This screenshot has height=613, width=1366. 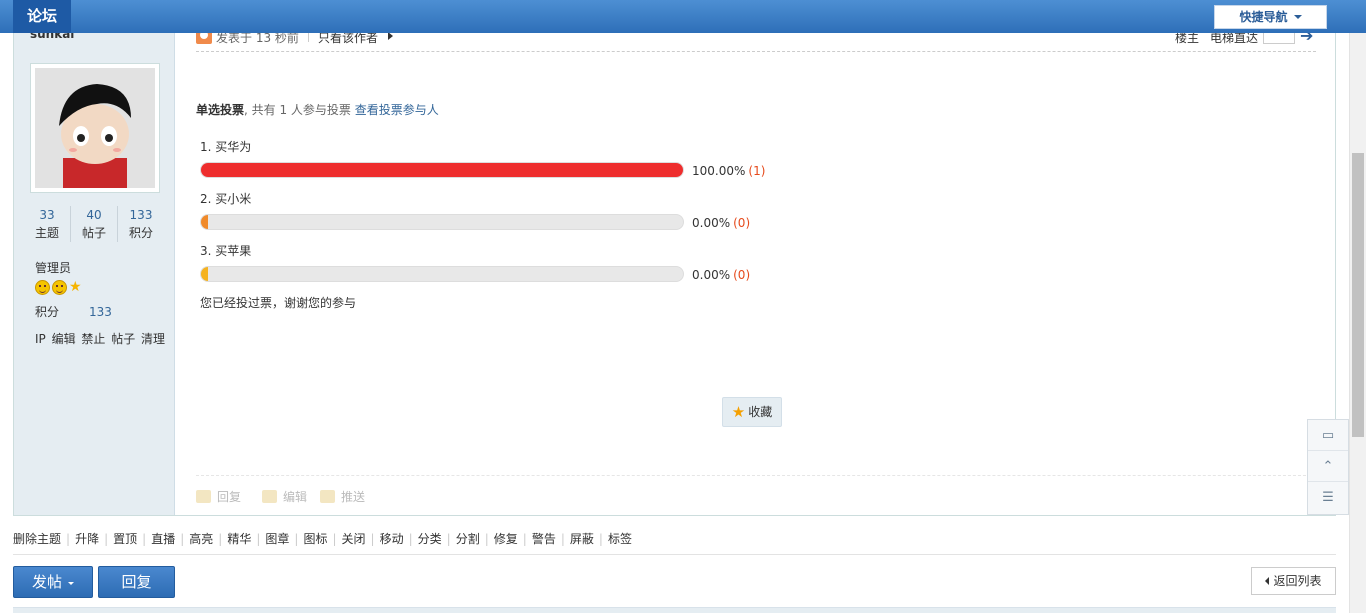 I want to click on push-icon, so click(x=327, y=496).